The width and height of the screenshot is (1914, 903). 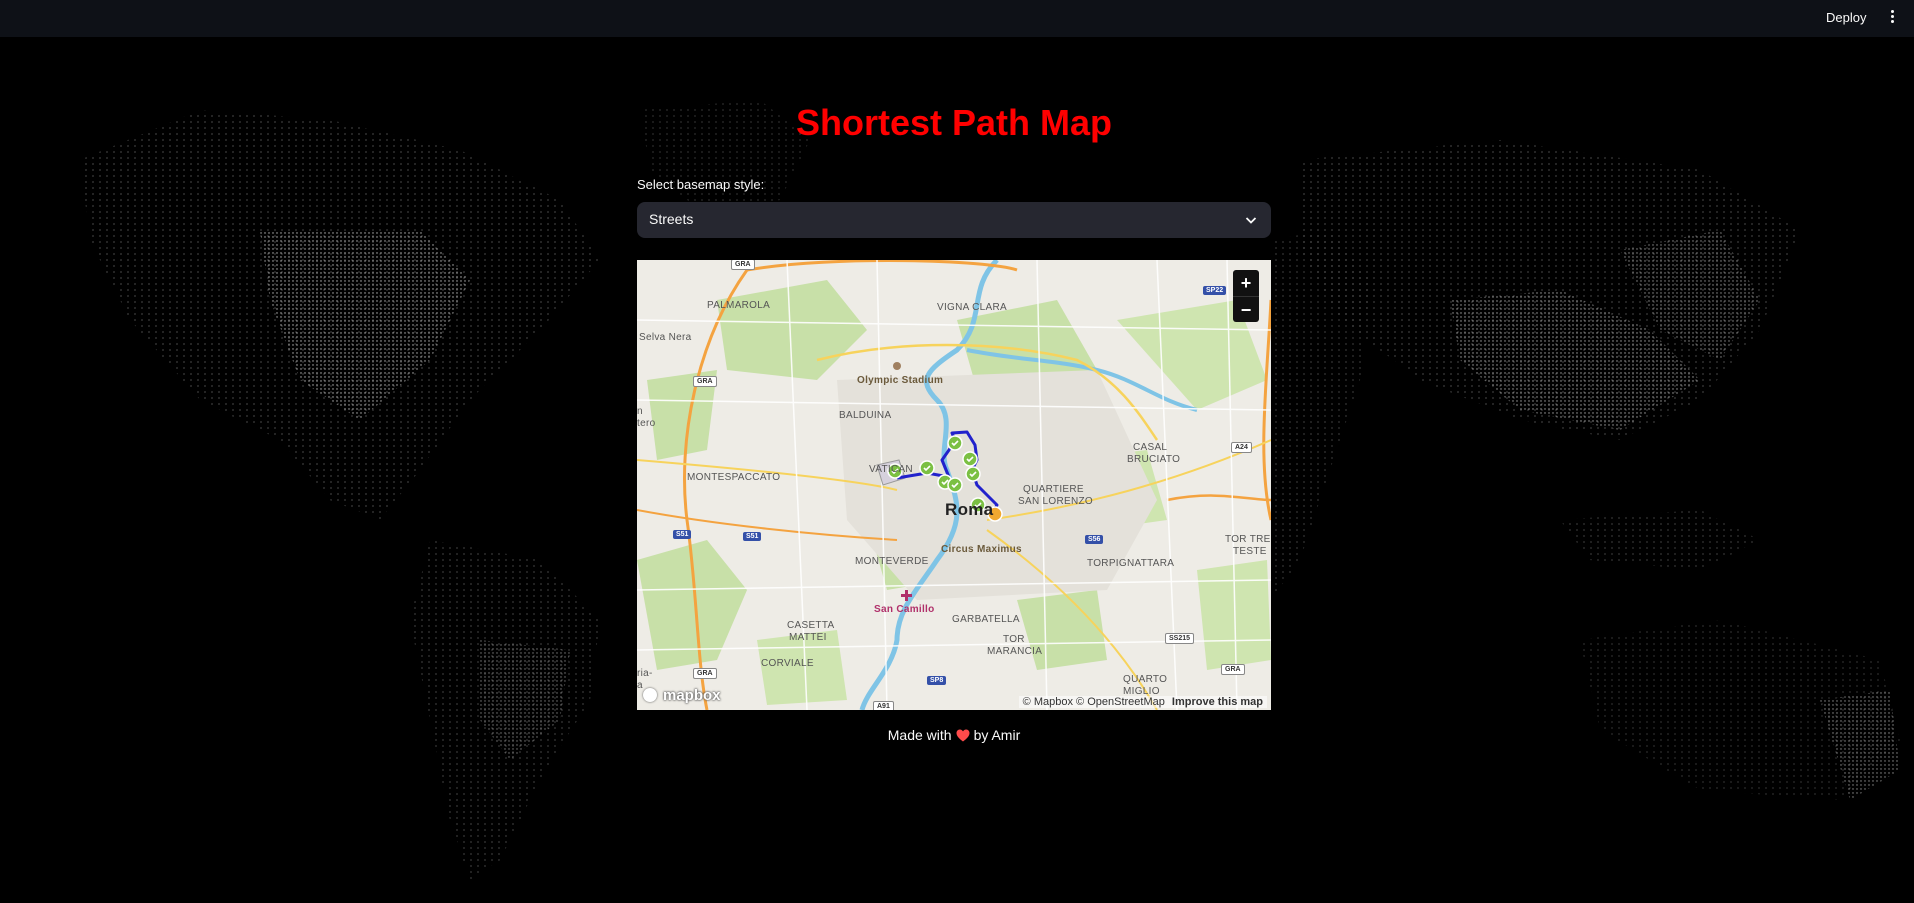 I want to click on mapbox-icon, so click(x=650, y=695).